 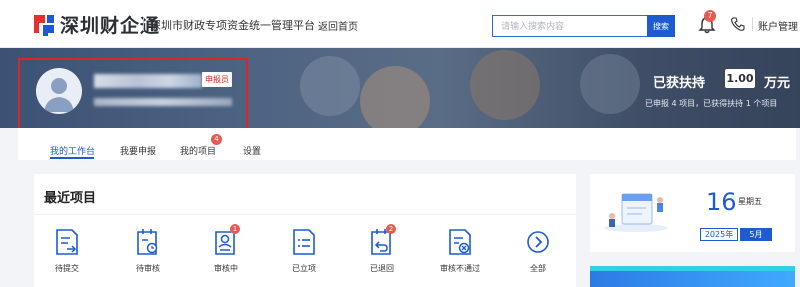 What do you see at coordinates (138, 150) in the screenshot?
I see `tab-apply: 我要申报` at bounding box center [138, 150].